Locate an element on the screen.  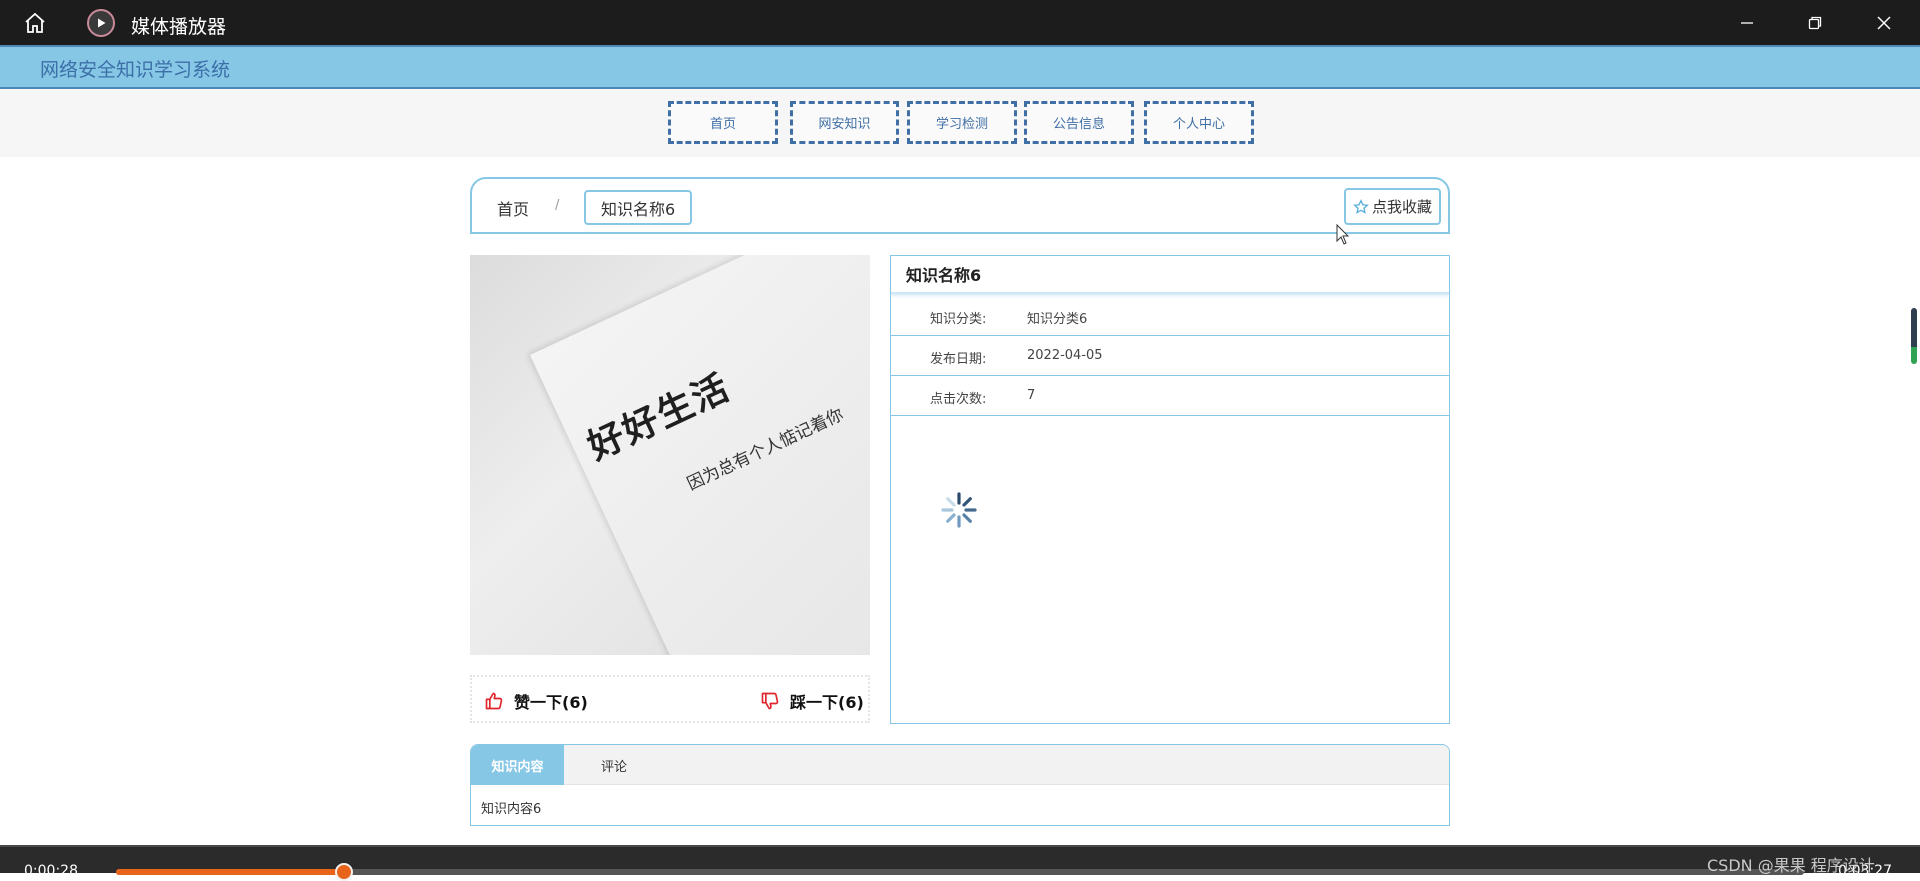
restore-icon is located at coordinates (1815, 23).